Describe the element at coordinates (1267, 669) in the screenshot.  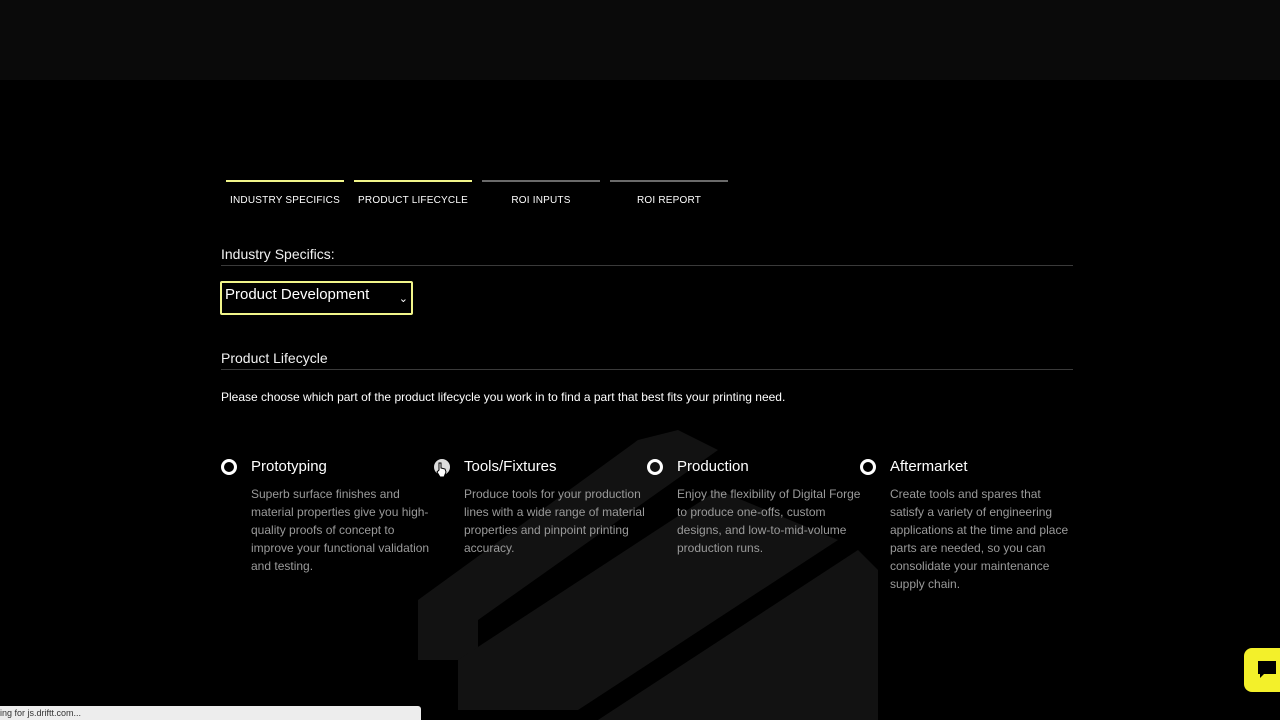
I see `chat-icon` at that location.